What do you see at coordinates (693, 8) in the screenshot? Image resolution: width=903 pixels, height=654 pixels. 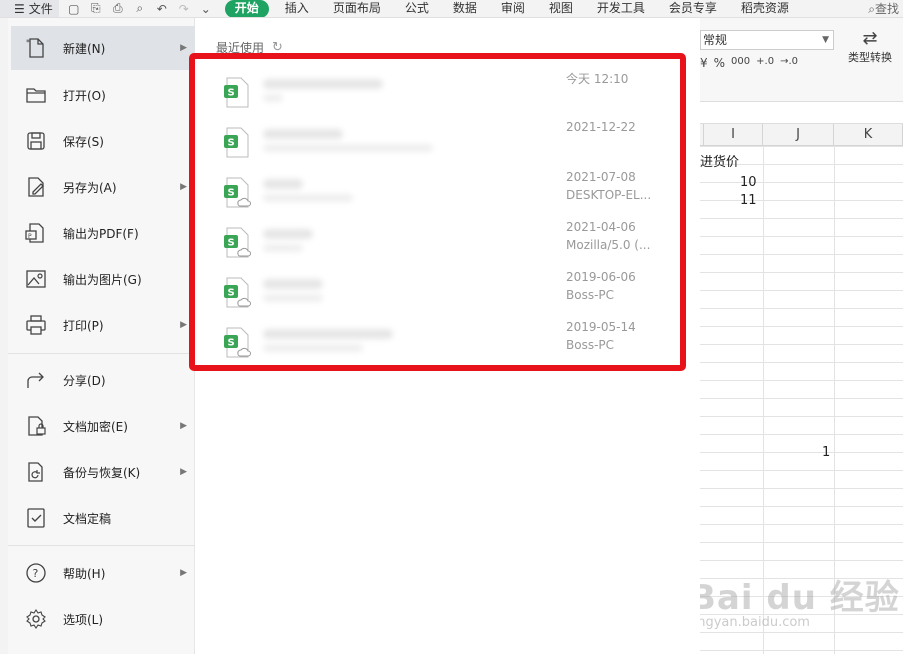 I see `tab-member: 会员专享` at bounding box center [693, 8].